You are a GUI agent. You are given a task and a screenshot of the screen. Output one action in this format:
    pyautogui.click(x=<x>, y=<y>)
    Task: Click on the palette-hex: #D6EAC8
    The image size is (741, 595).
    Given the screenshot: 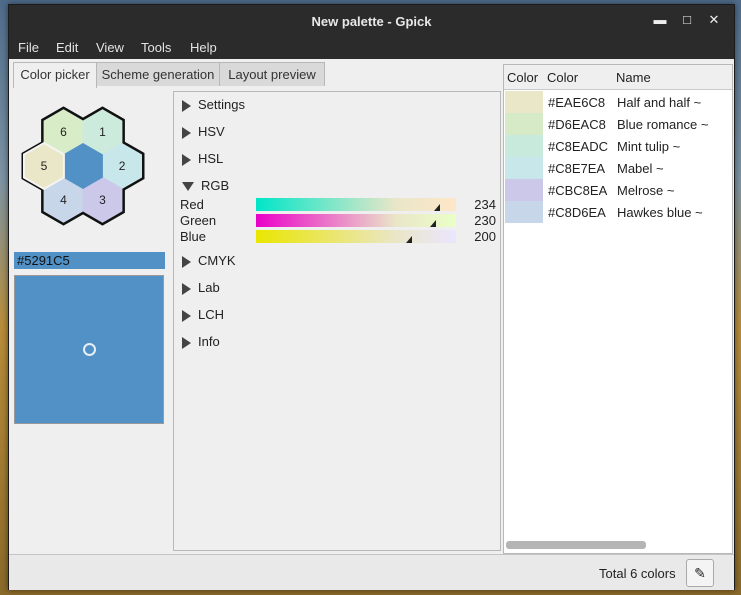 What is the action you would take?
    pyautogui.click(x=577, y=124)
    